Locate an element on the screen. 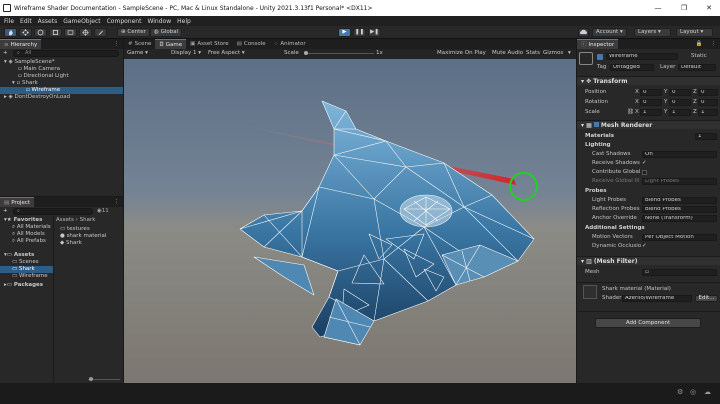 The image size is (720, 404). debug-icon: ◎ is located at coordinates (693, 392).